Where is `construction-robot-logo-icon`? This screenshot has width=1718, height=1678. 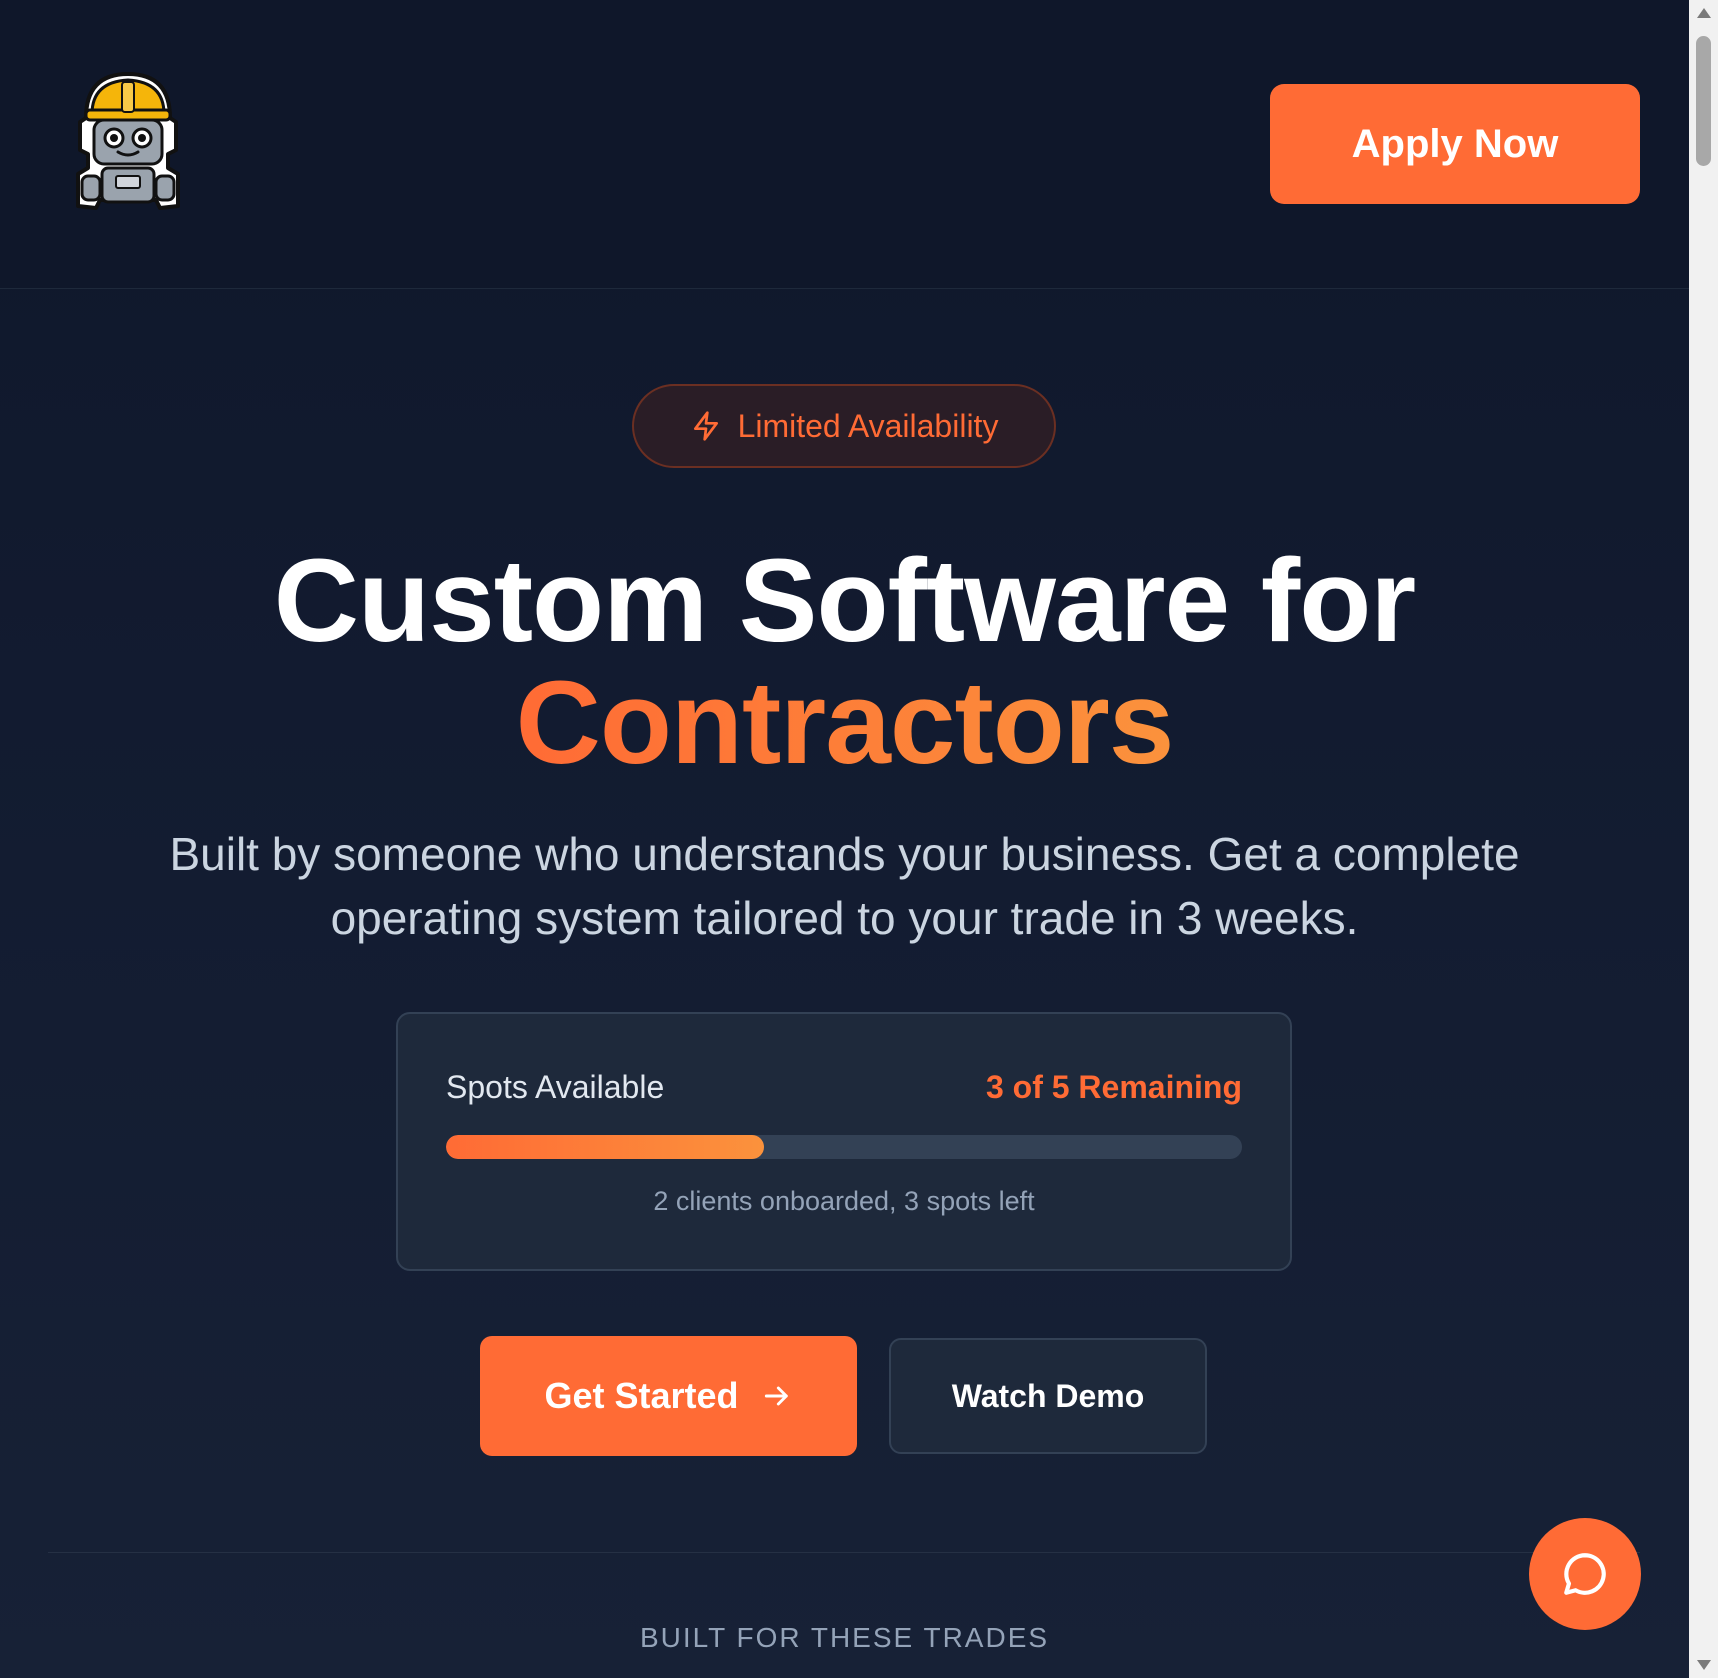
construction-robot-logo-icon is located at coordinates (128, 141).